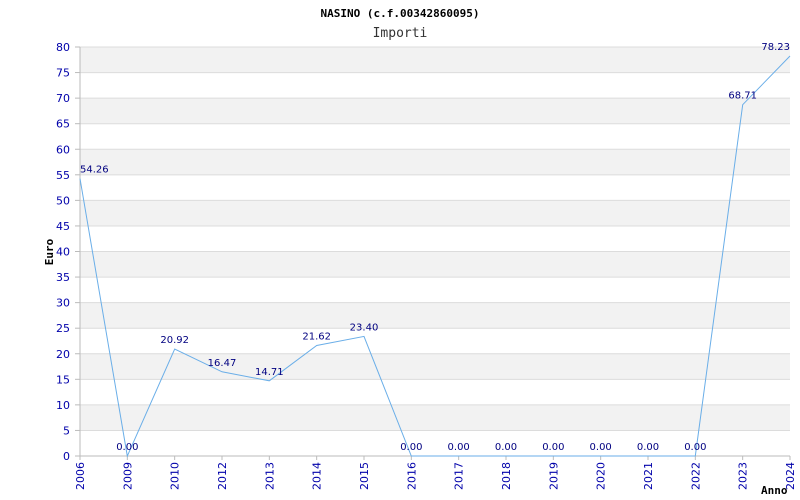 The height and width of the screenshot is (500, 800). Describe the element at coordinates (80, 476) in the screenshot. I see `x-tick-label: 2006` at that location.